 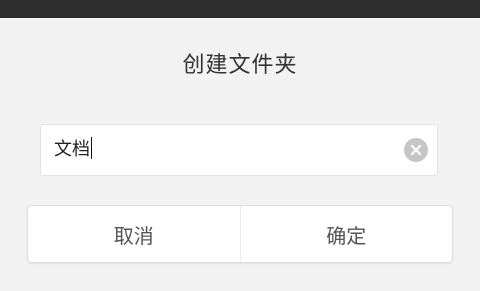 What do you see at coordinates (240, 9) in the screenshot?
I see `status-bar` at bounding box center [240, 9].